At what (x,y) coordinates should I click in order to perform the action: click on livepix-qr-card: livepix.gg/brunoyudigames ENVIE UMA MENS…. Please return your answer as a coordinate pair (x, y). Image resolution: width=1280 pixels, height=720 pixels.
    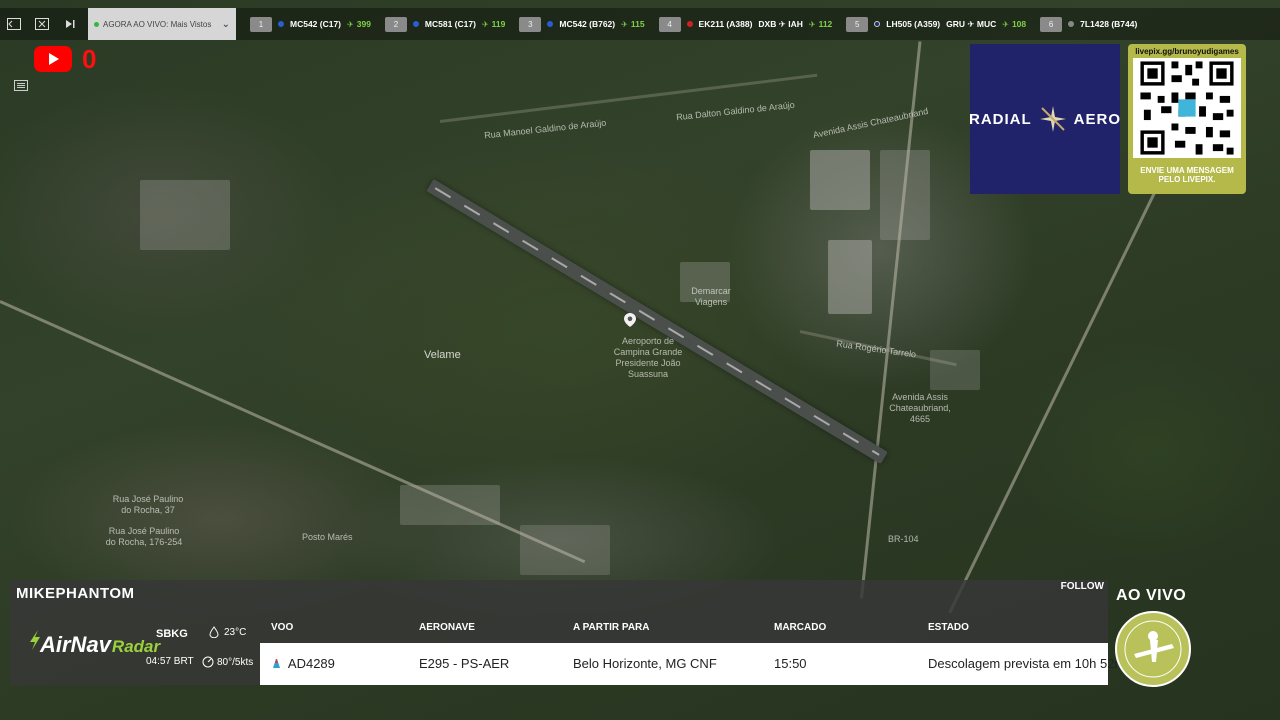
    Looking at the image, I should click on (1187, 119).